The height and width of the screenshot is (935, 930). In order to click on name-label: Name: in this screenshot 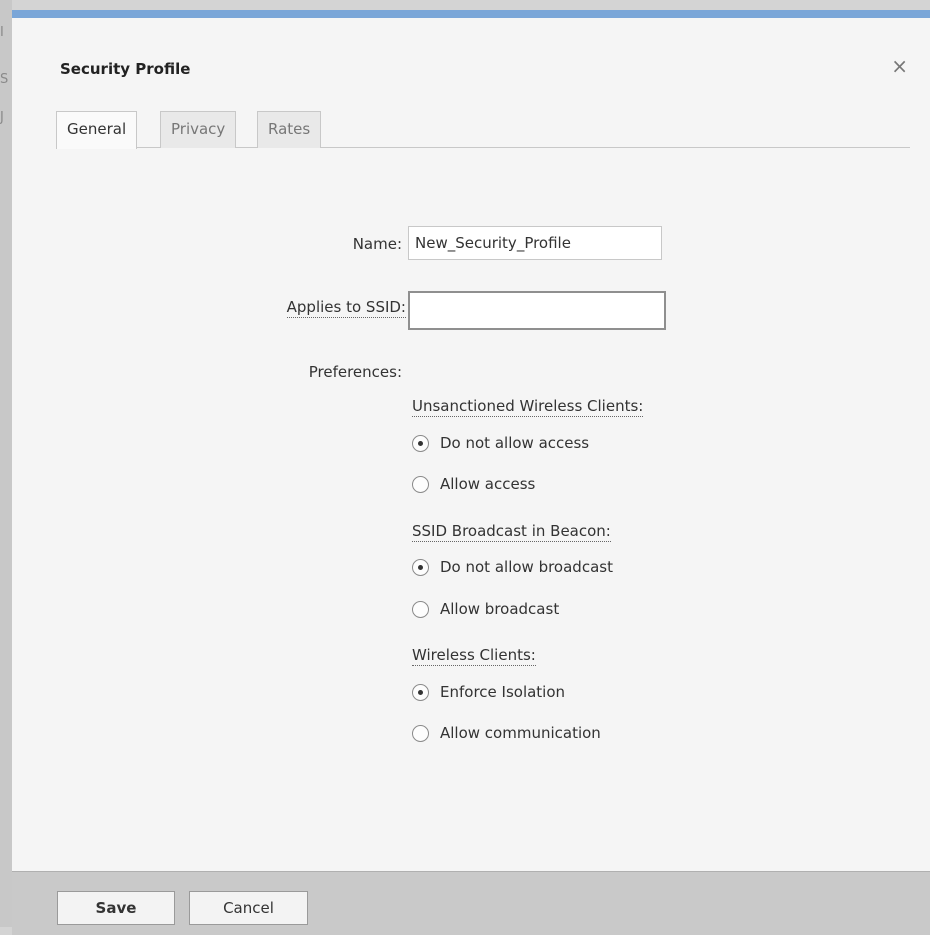, I will do `click(377, 244)`.